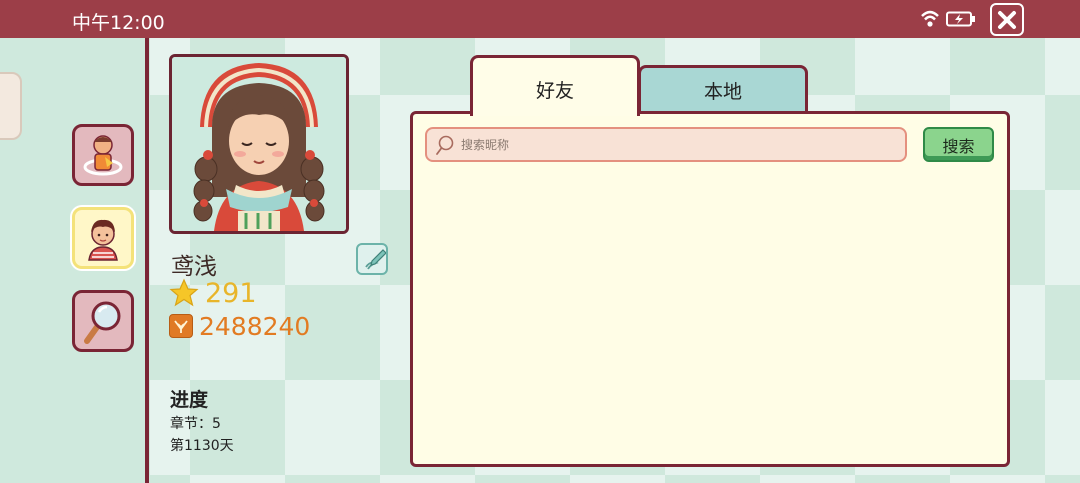 Image resolution: width=1080 pixels, height=483 pixels. What do you see at coordinates (189, 400) in the screenshot?
I see `progress-heading: 进度` at bounding box center [189, 400].